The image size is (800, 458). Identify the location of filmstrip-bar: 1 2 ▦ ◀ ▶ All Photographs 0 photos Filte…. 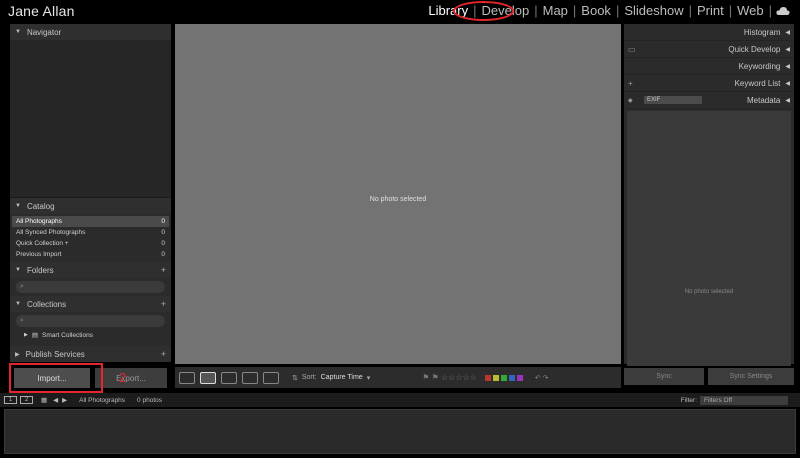
(400, 400).